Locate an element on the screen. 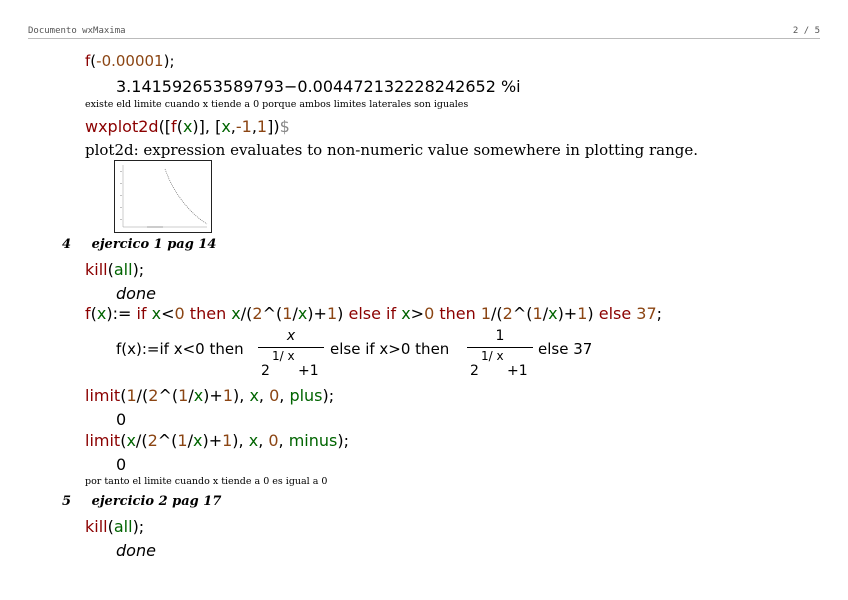 Image resolution: width=848 pixels, height=600 pixels. punct: ]) is located at coordinates (273, 126).